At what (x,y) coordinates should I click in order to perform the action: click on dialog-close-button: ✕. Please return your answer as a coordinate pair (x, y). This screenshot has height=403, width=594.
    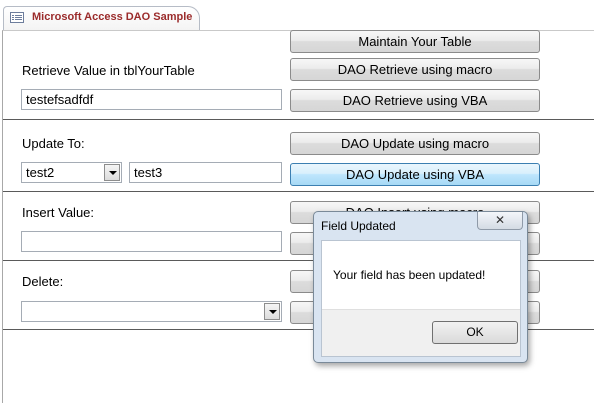
    Looking at the image, I should click on (500, 221).